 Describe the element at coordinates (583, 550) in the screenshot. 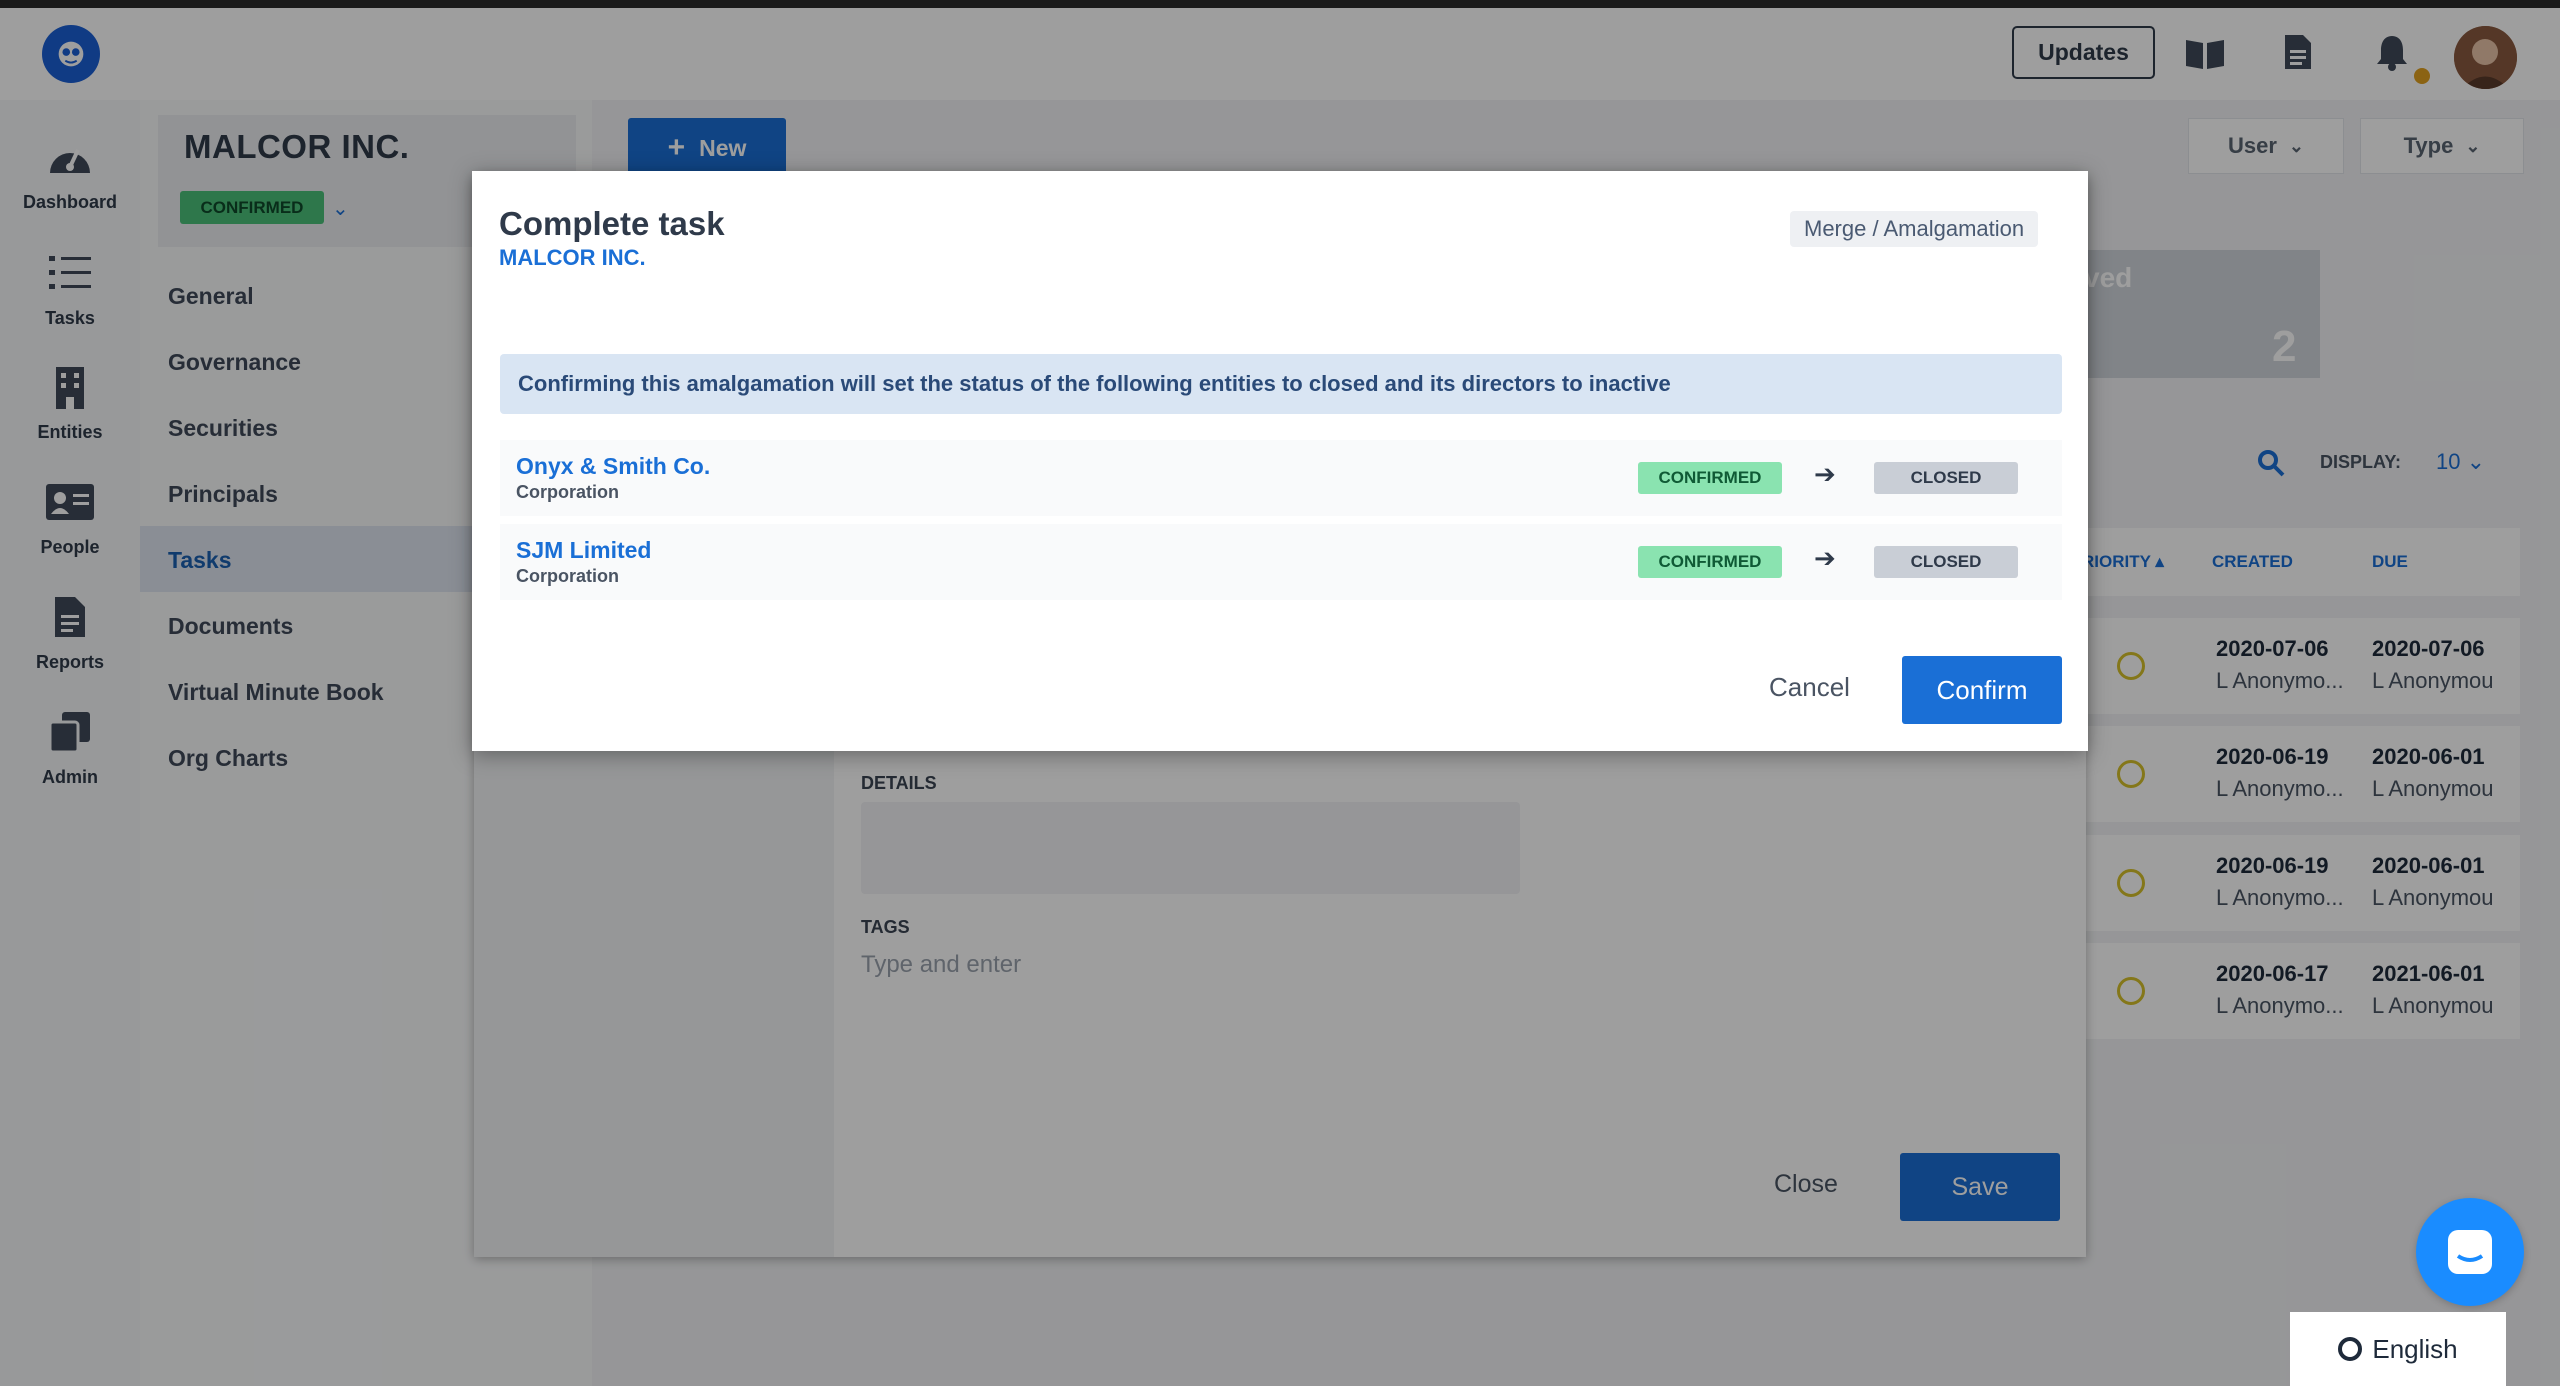

I see `entity-link: SJM Limited` at that location.